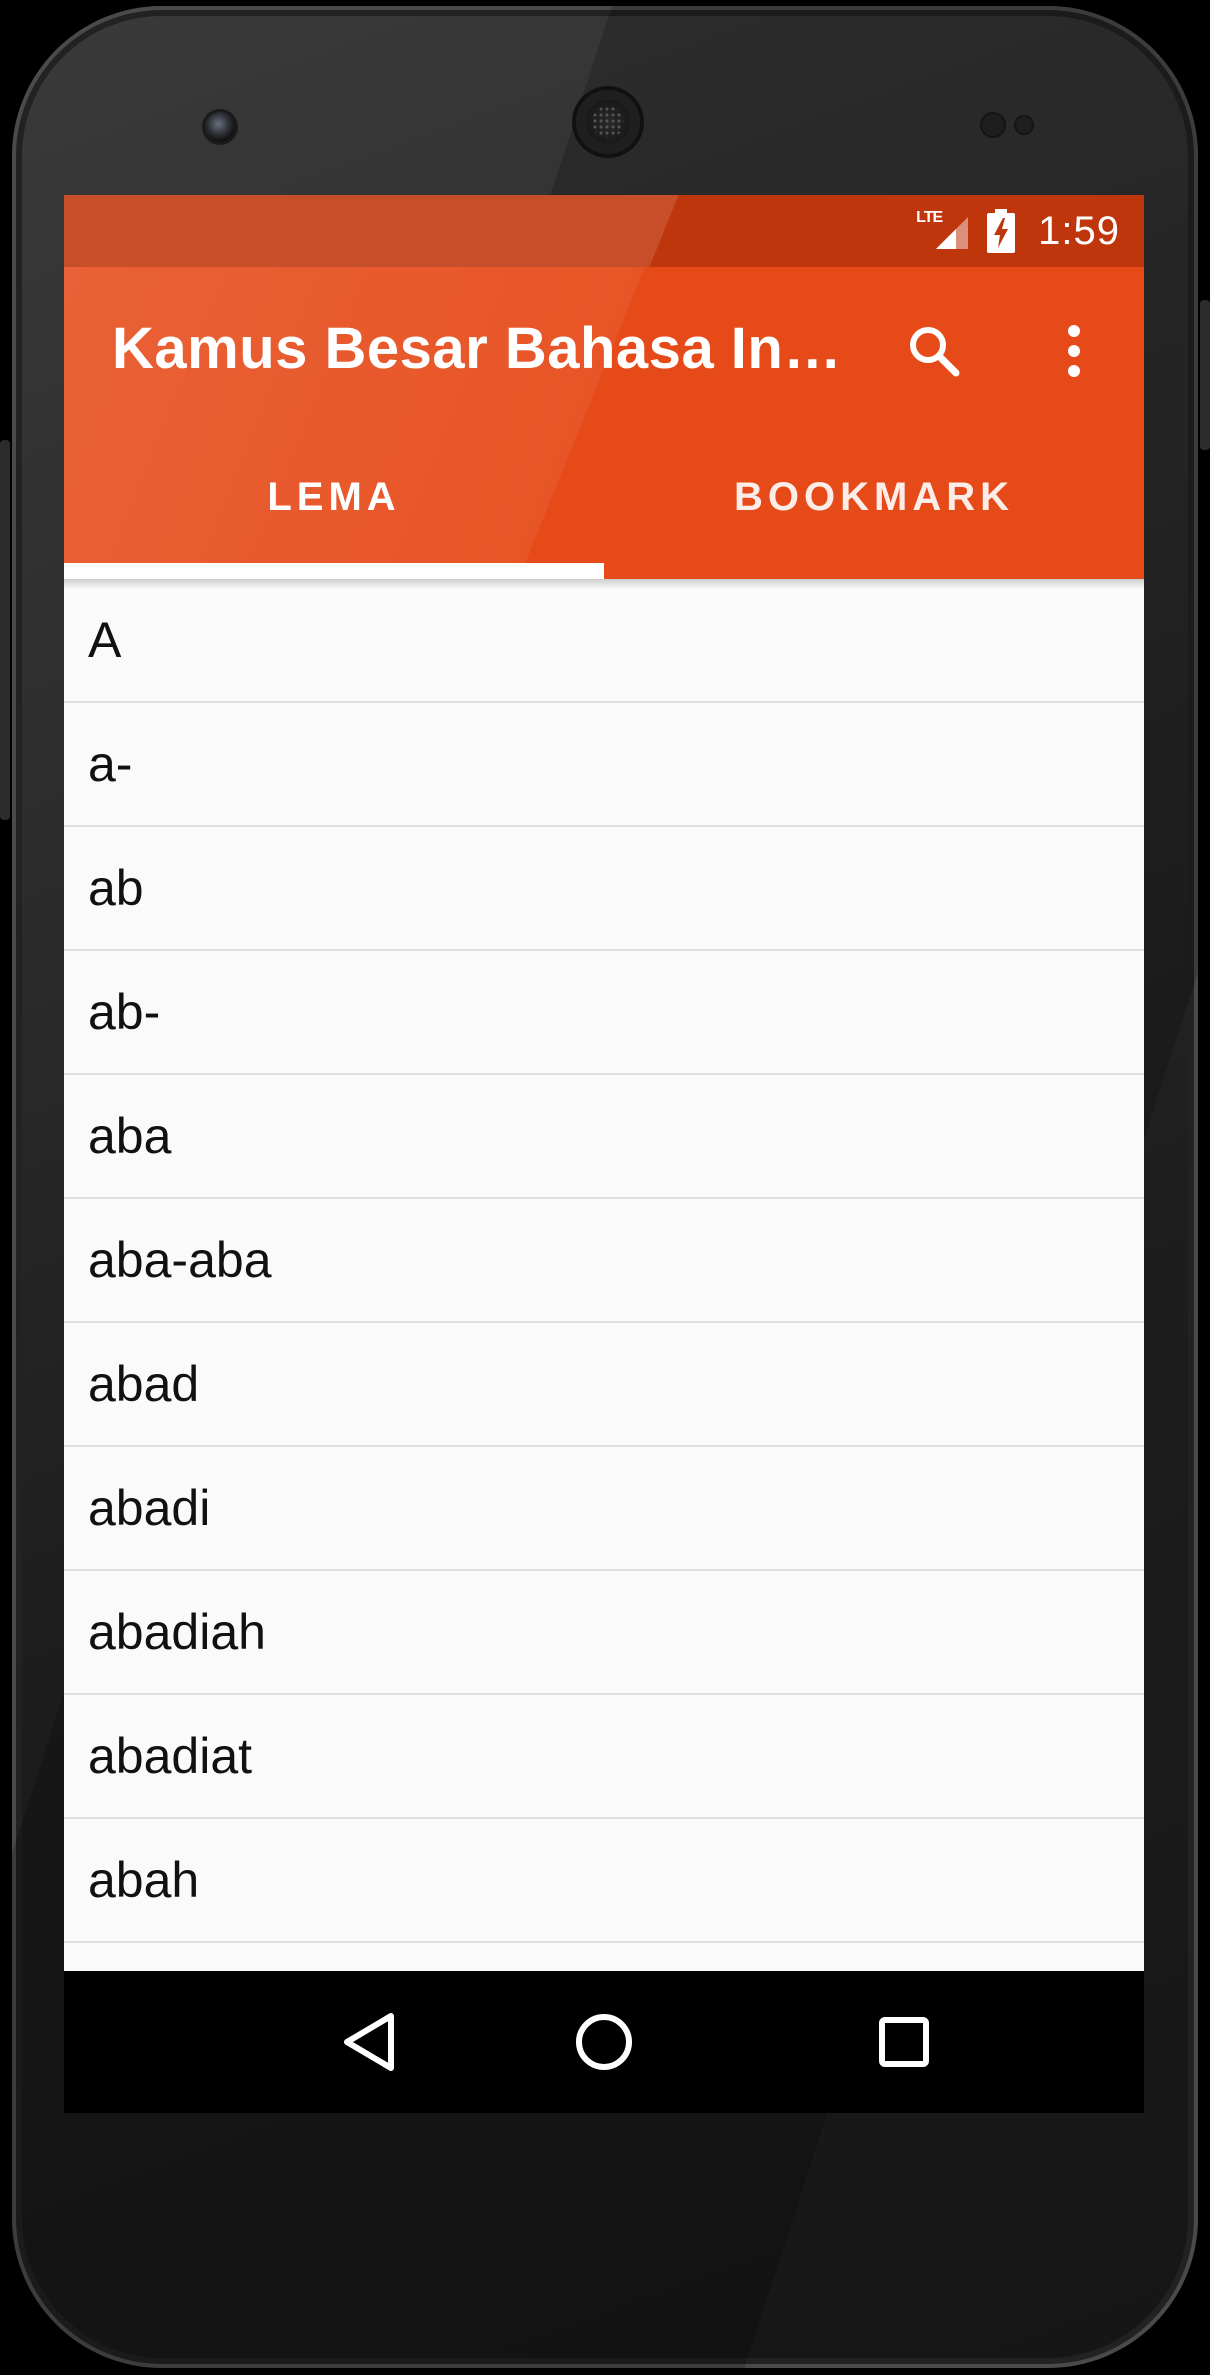 This screenshot has height=2375, width=1210. I want to click on list-item: abadi, so click(604, 1509).